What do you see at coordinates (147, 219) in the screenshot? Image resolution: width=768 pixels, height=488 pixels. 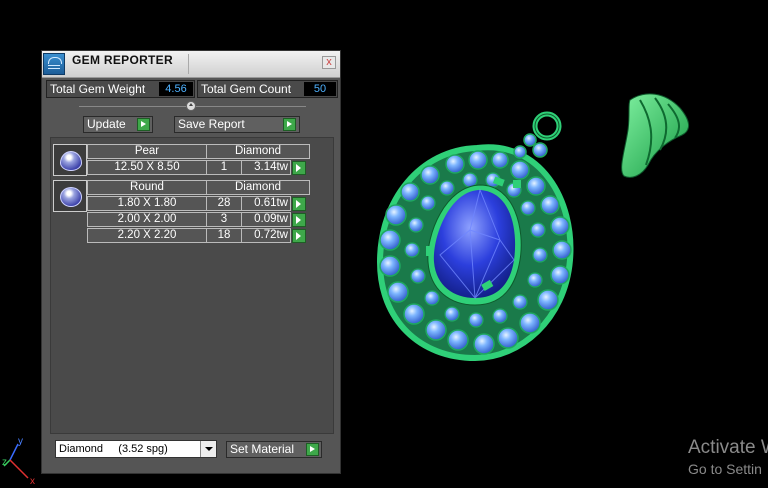 I see `gem-size-cell: 2.00 X 2.00` at bounding box center [147, 219].